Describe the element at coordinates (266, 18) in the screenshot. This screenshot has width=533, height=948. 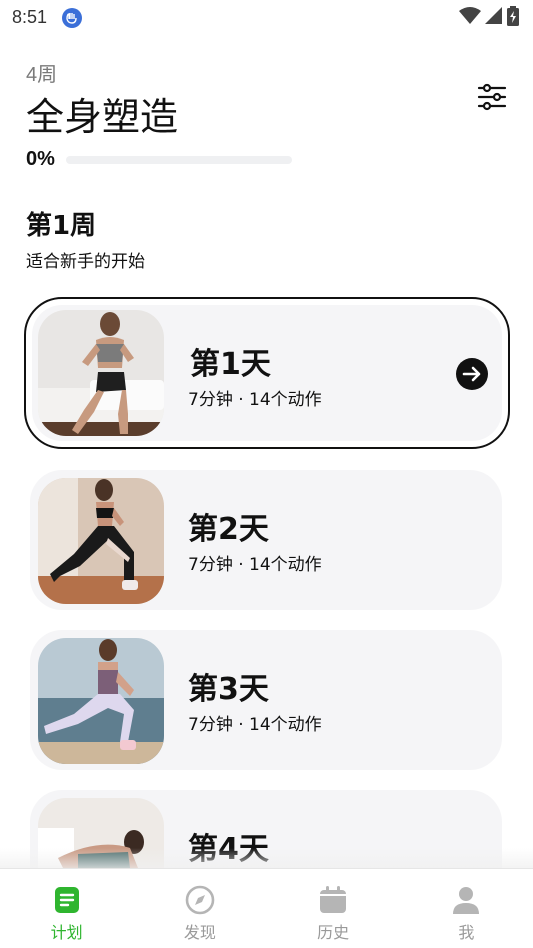
I see `status-bar: 8:51` at that location.